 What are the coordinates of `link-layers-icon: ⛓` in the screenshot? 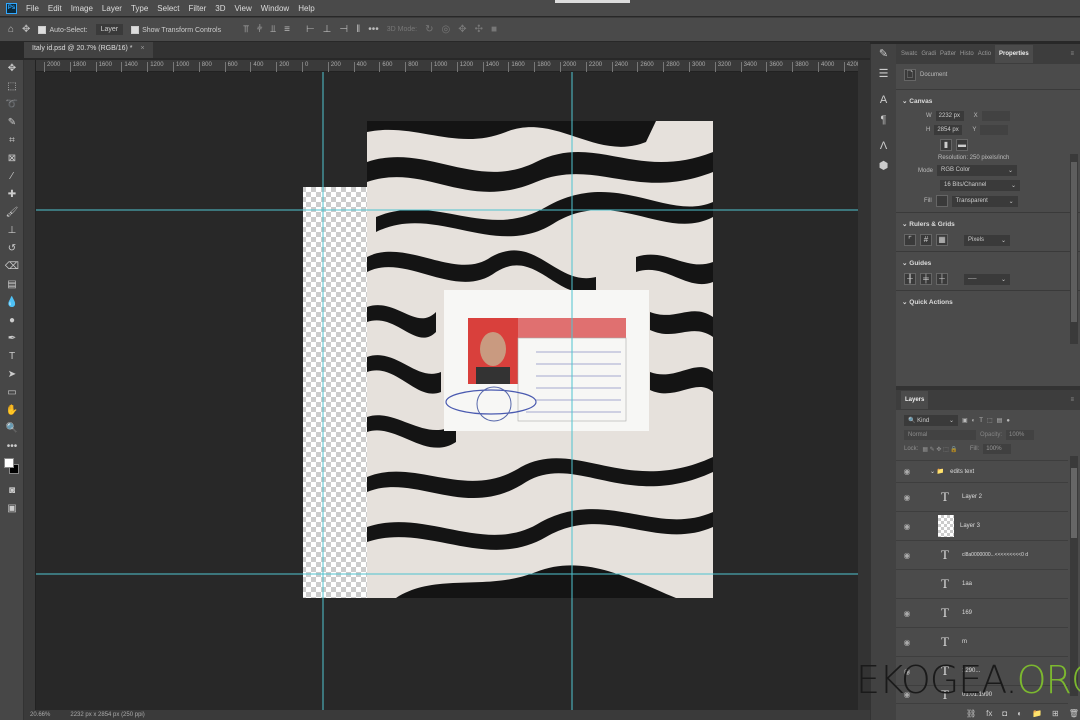 It's located at (971, 713).